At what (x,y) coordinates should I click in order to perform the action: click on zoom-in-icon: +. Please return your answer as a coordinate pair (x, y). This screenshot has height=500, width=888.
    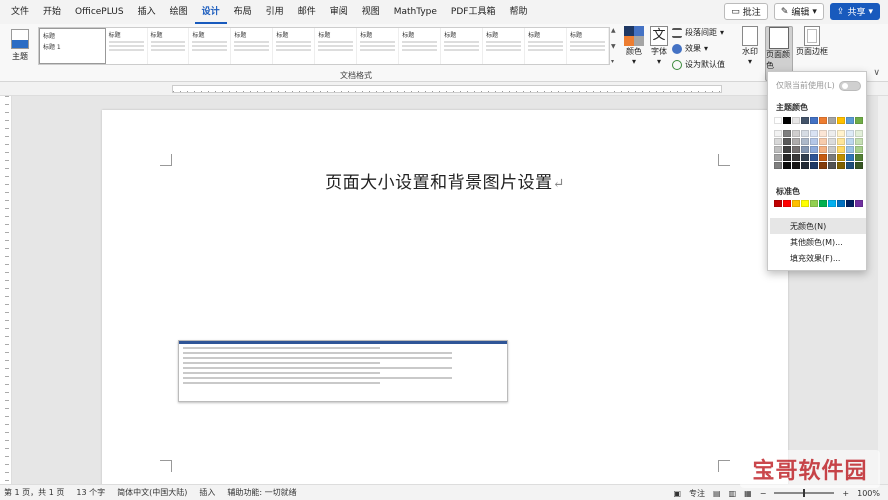
    Looking at the image, I should click on (845, 493).